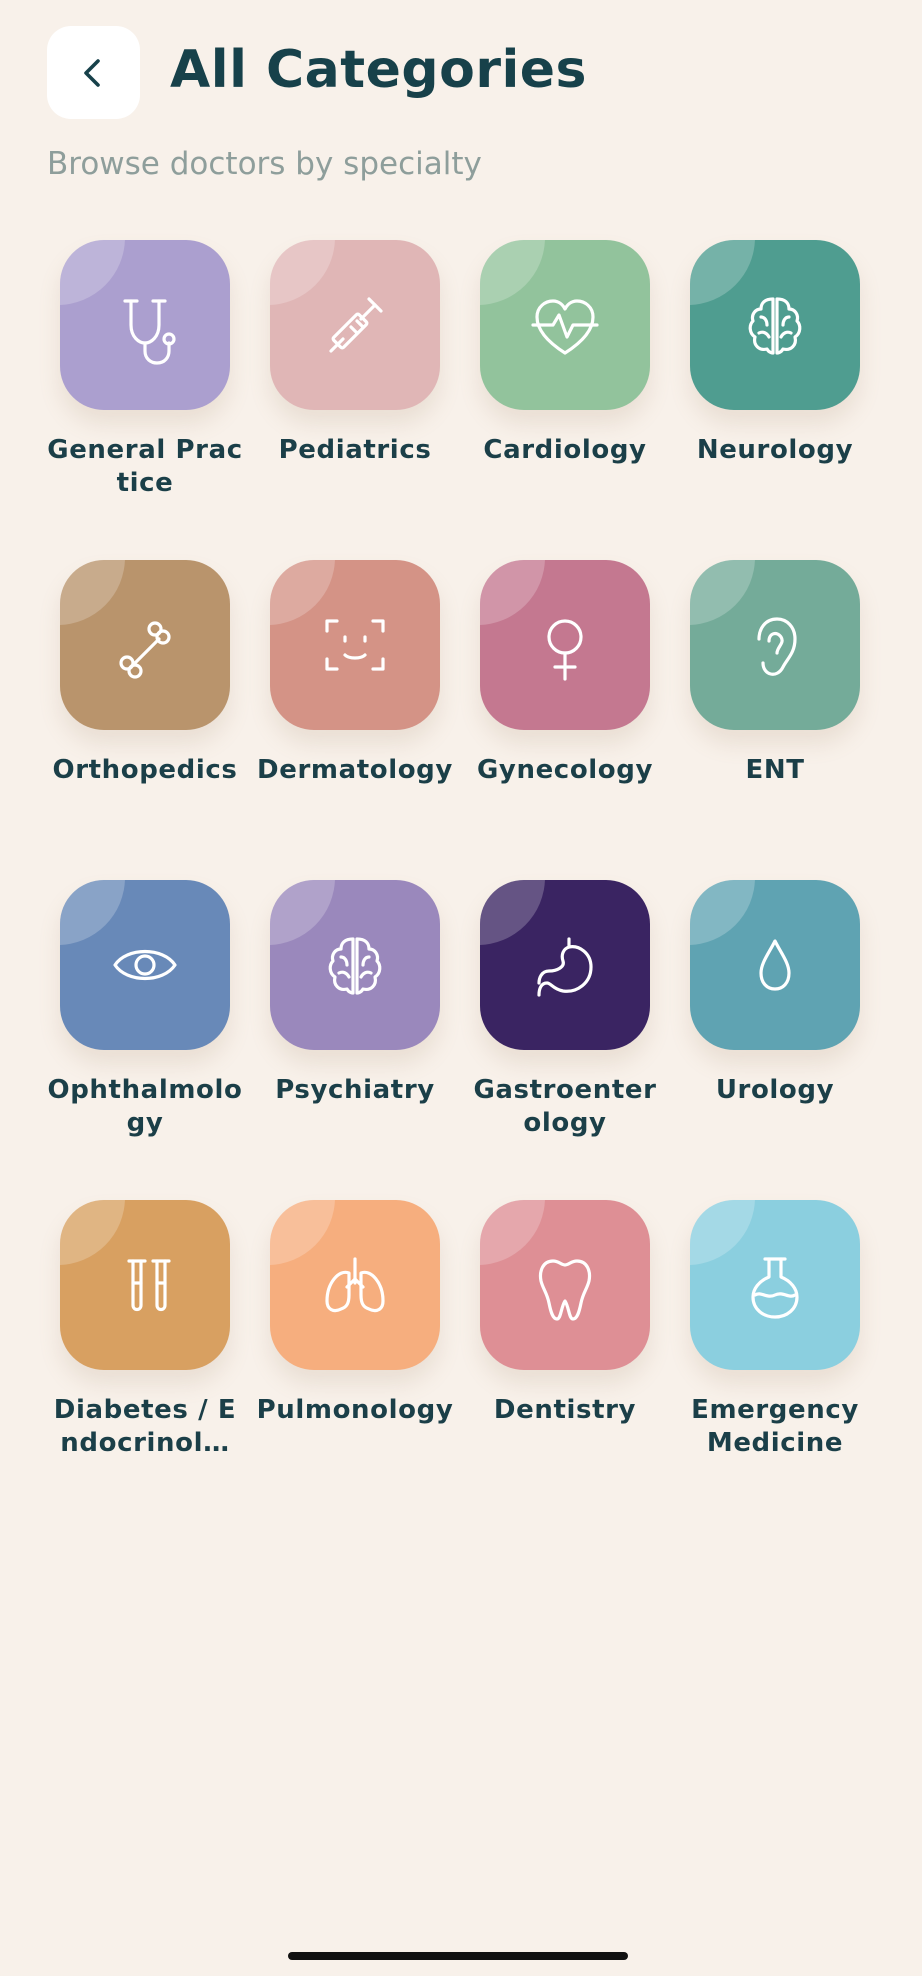  I want to click on category-label: Neurology, so click(775, 450).